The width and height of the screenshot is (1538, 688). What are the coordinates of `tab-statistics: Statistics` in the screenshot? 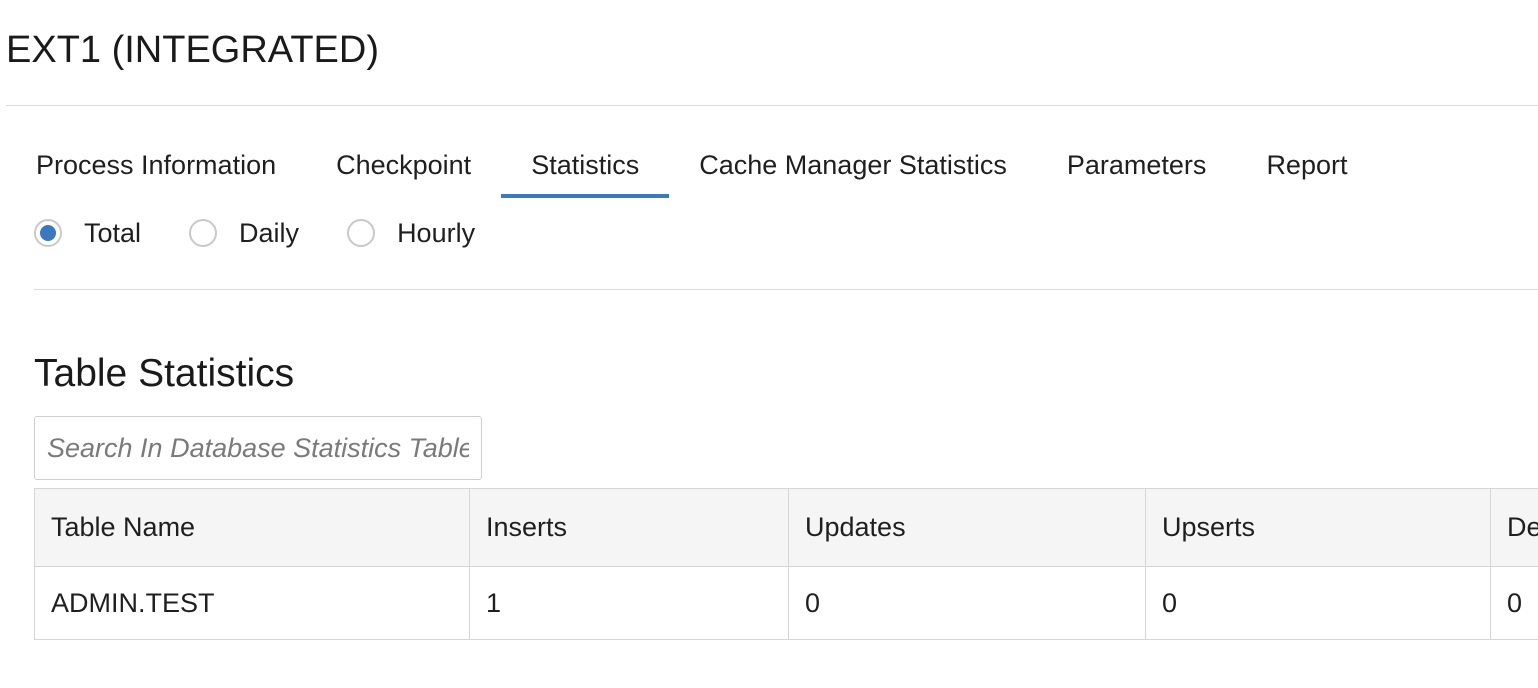 It's located at (585, 170).